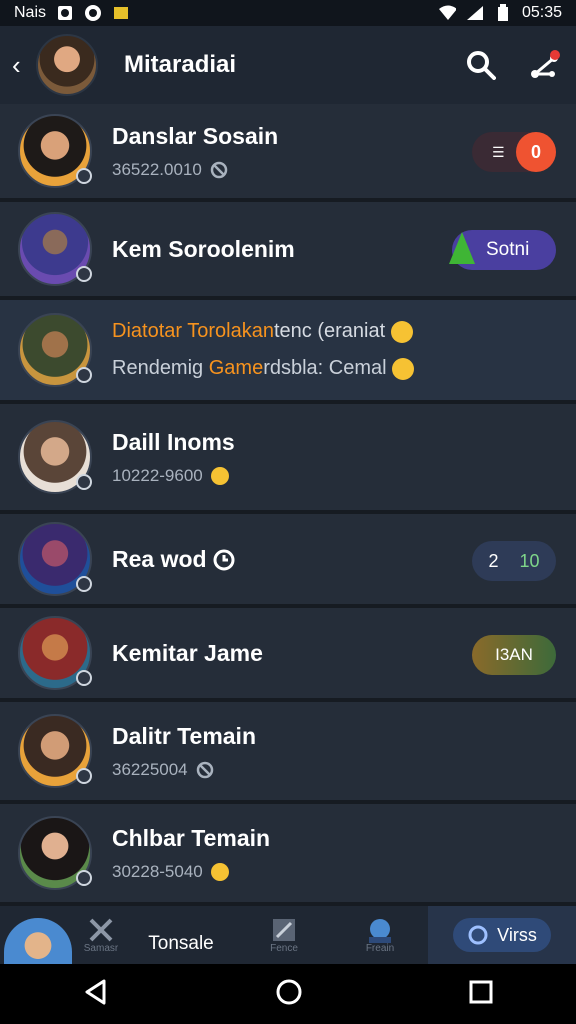 The image size is (576, 1024). Describe the element at coordinates (22, 65) in the screenshot. I see `back-arrow-icon: ‹` at that location.